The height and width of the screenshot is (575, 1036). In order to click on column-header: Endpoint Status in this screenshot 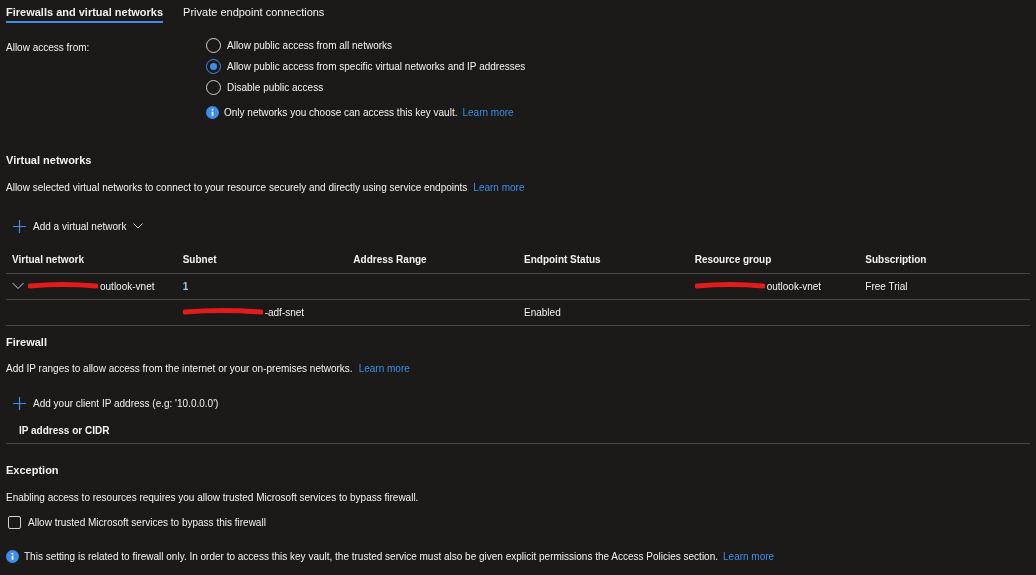, I will do `click(603, 259)`.